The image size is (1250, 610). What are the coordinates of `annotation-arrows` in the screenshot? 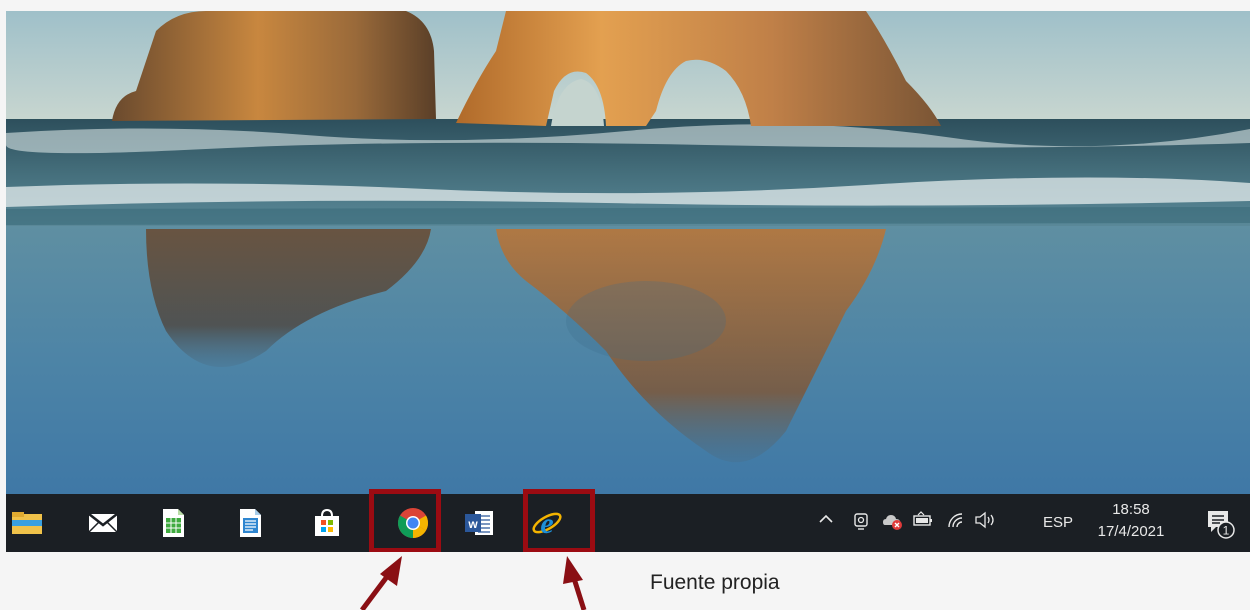 It's located at (473, 583).